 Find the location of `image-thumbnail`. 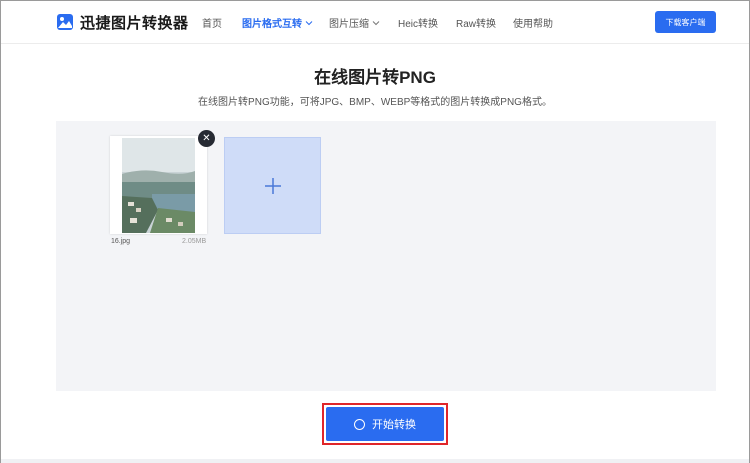

image-thumbnail is located at coordinates (158, 185).